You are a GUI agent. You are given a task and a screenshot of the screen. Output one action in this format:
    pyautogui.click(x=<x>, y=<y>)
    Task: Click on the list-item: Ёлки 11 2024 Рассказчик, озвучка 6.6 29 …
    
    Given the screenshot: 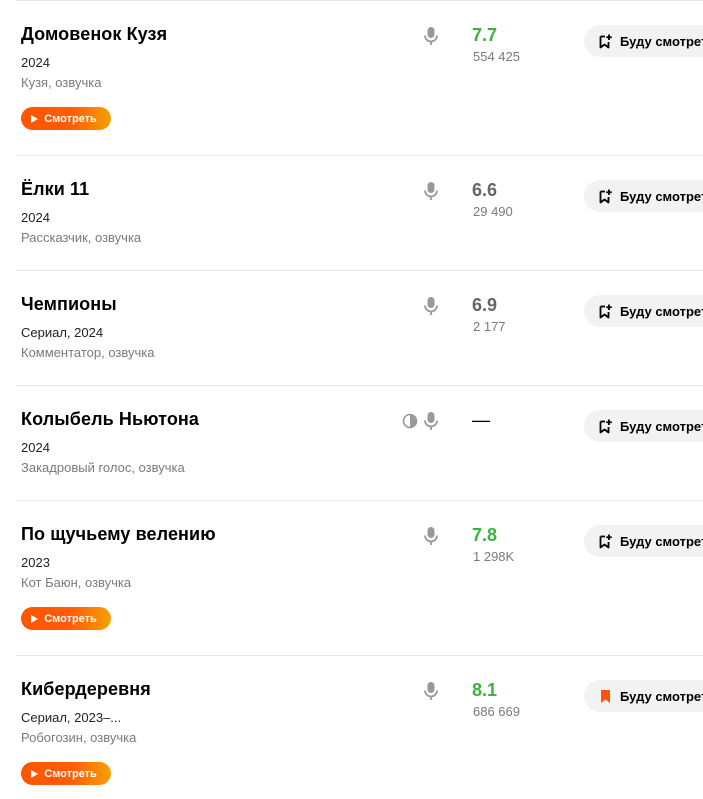 What is the action you would take?
    pyautogui.click(x=351, y=212)
    